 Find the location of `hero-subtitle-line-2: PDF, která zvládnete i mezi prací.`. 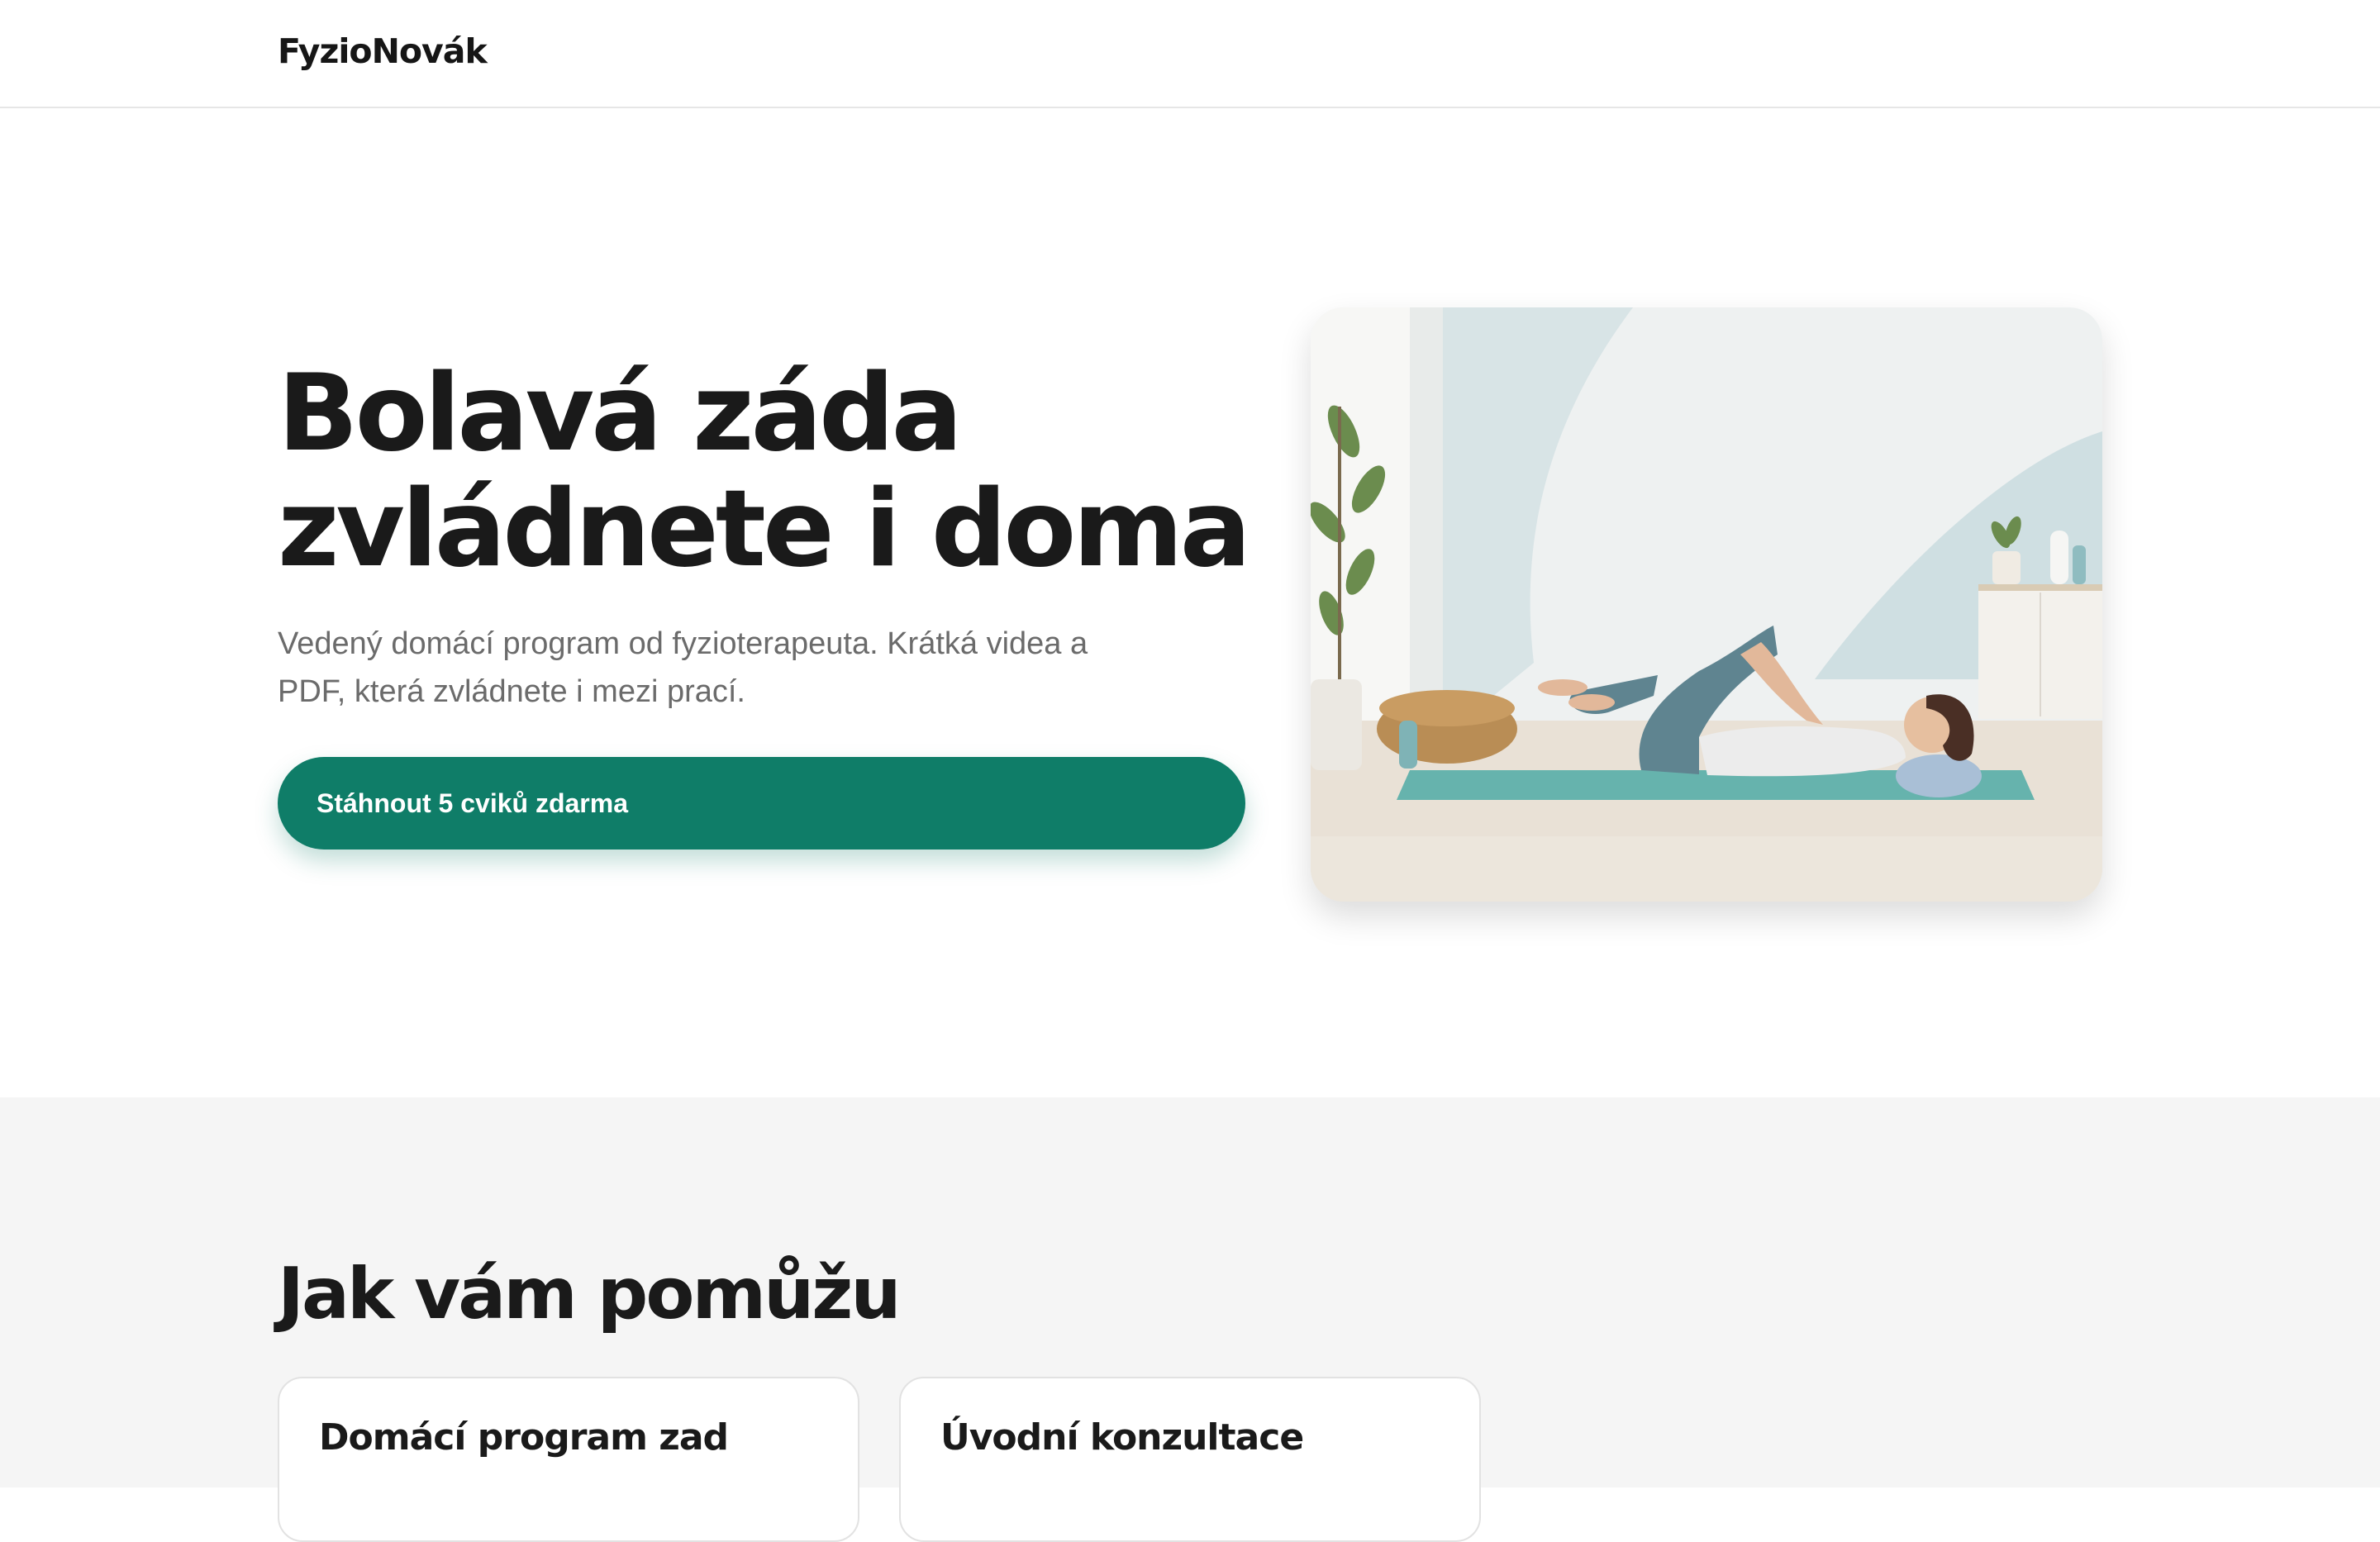

hero-subtitle-line-2: PDF, která zvládnete i mezi prací. is located at coordinates (511, 691).